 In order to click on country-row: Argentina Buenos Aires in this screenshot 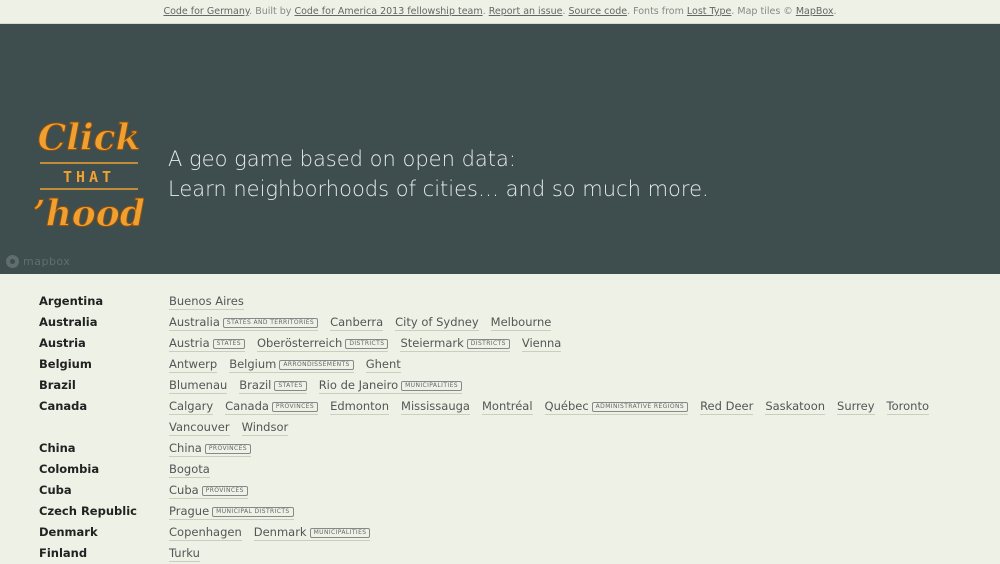, I will do `click(500, 301)`.